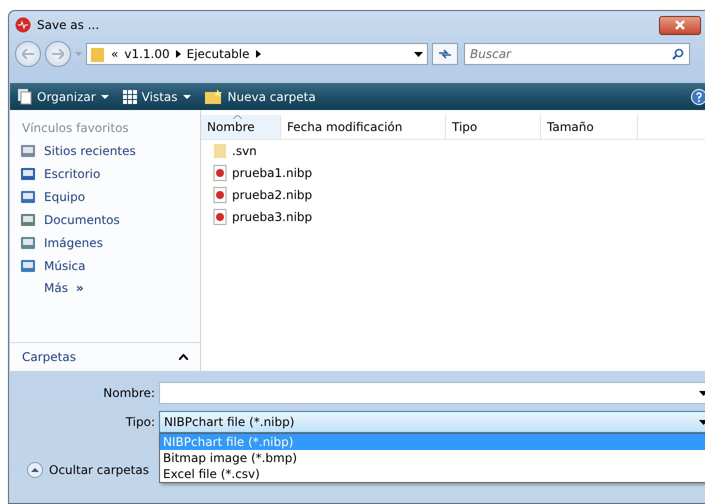 The width and height of the screenshot is (705, 504). I want to click on hide-folders-button: Ocultar carpetas, so click(88, 470).